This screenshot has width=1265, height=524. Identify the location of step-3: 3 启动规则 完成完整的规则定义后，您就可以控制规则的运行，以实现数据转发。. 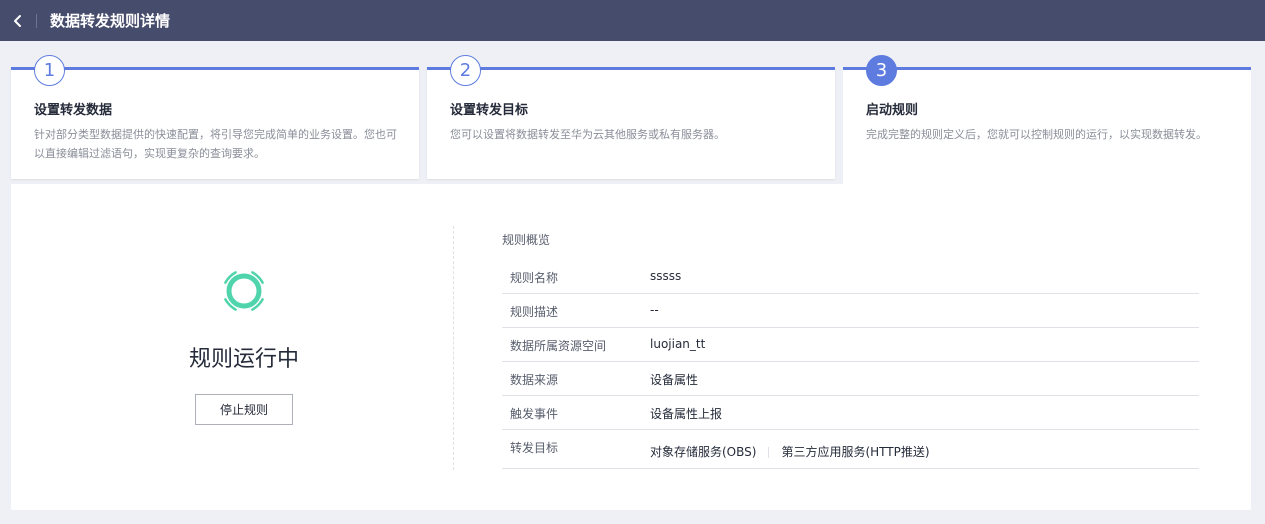
(1047, 123).